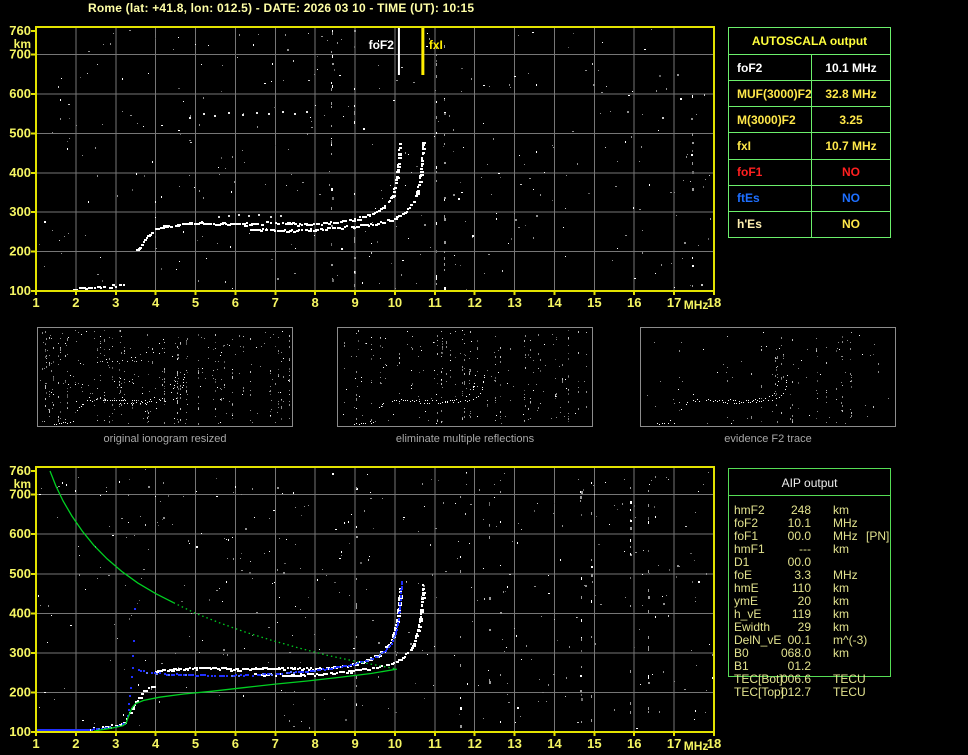  Describe the element at coordinates (746, 588) in the screenshot. I see `aip-param: hmE` at that location.